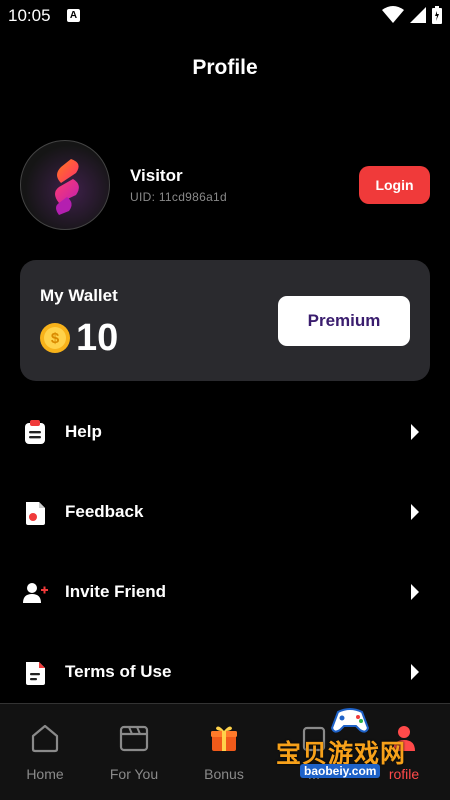 Image resolution: width=450 pixels, height=800 pixels. What do you see at coordinates (224, 752) in the screenshot?
I see `nav-item-bonus: Bonus` at bounding box center [224, 752].